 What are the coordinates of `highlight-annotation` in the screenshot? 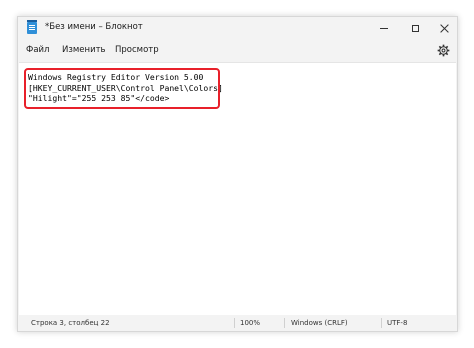 It's located at (122, 88).